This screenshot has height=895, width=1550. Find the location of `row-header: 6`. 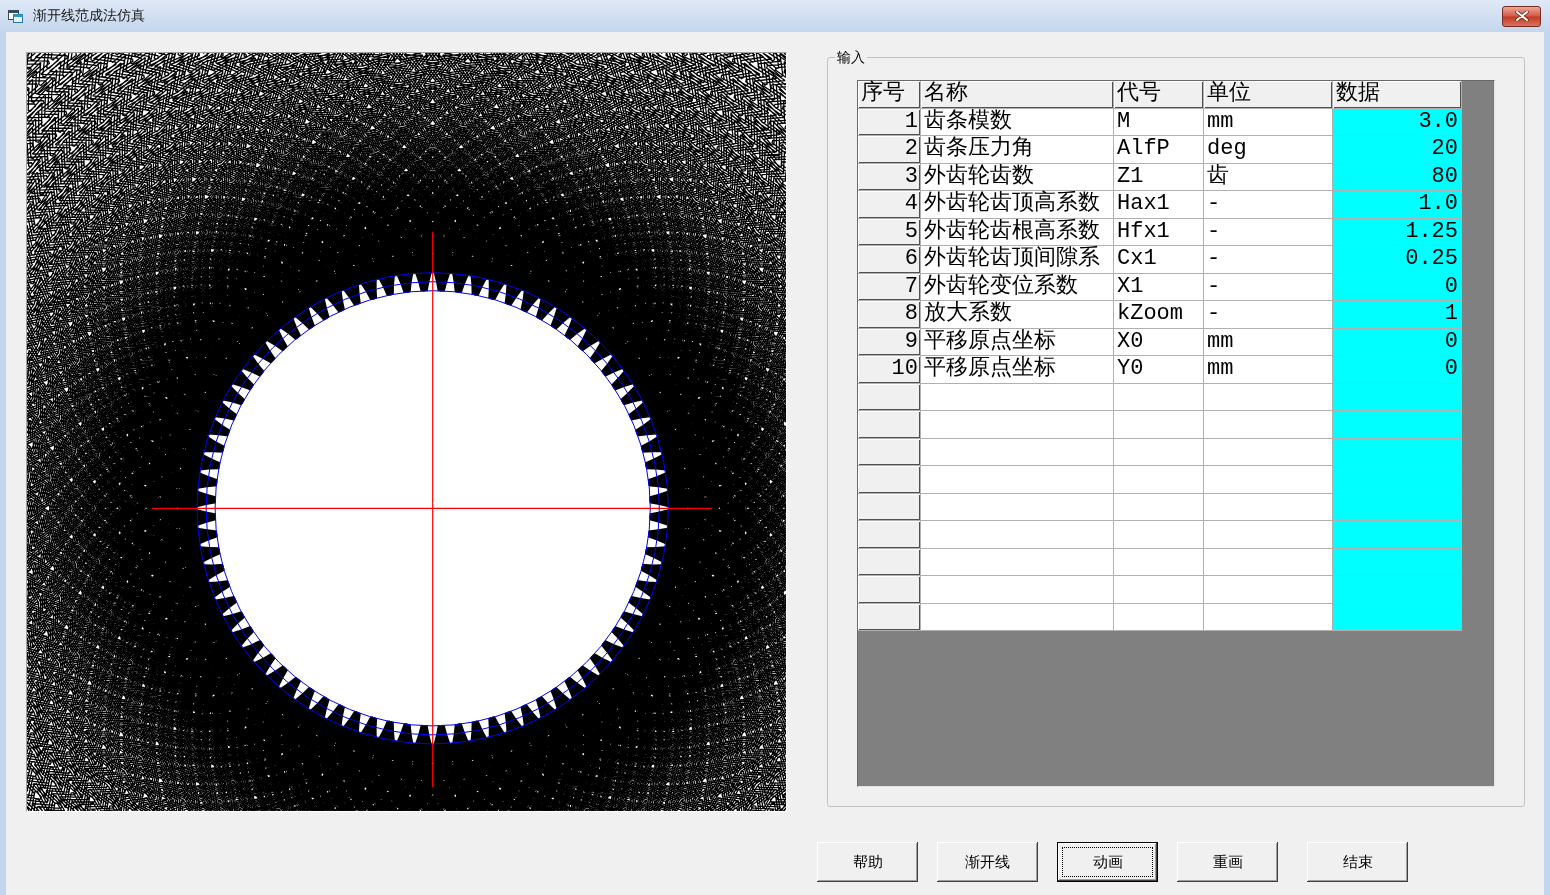

row-header: 6 is located at coordinates (889, 259).